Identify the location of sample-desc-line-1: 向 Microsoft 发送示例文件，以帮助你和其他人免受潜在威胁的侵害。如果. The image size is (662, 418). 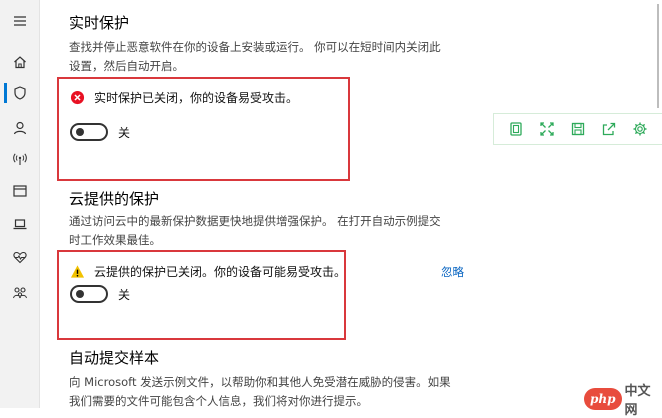
(260, 382).